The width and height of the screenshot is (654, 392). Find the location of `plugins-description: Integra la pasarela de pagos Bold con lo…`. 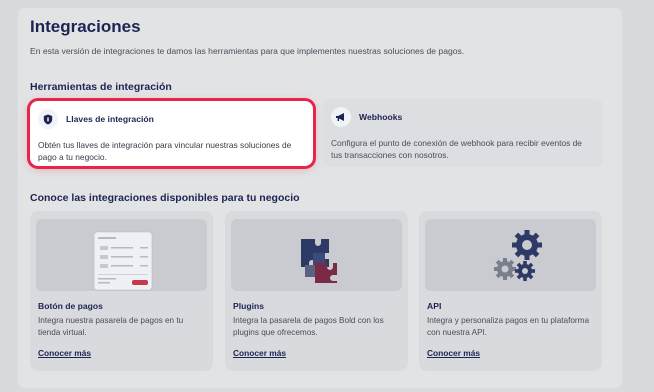

plugins-description: Integra la pasarela de pagos Bold con lo… is located at coordinates (308, 326).